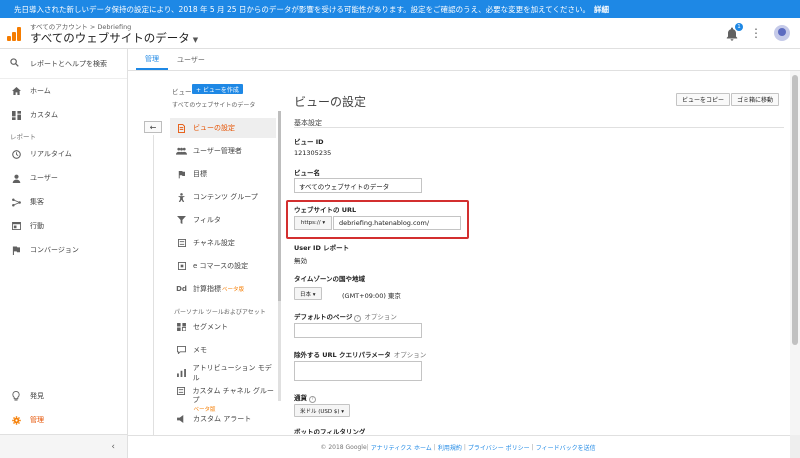  What do you see at coordinates (330, 279) in the screenshot?
I see `timezone-label: タイムゾーンの国や地域` at bounding box center [330, 279].